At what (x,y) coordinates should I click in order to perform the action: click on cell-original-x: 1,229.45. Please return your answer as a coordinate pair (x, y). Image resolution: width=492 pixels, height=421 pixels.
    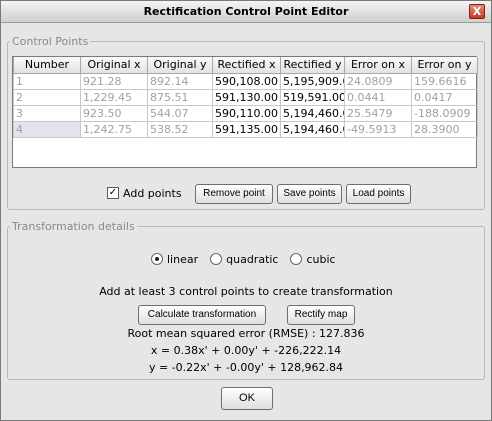
    Looking at the image, I should click on (114, 97).